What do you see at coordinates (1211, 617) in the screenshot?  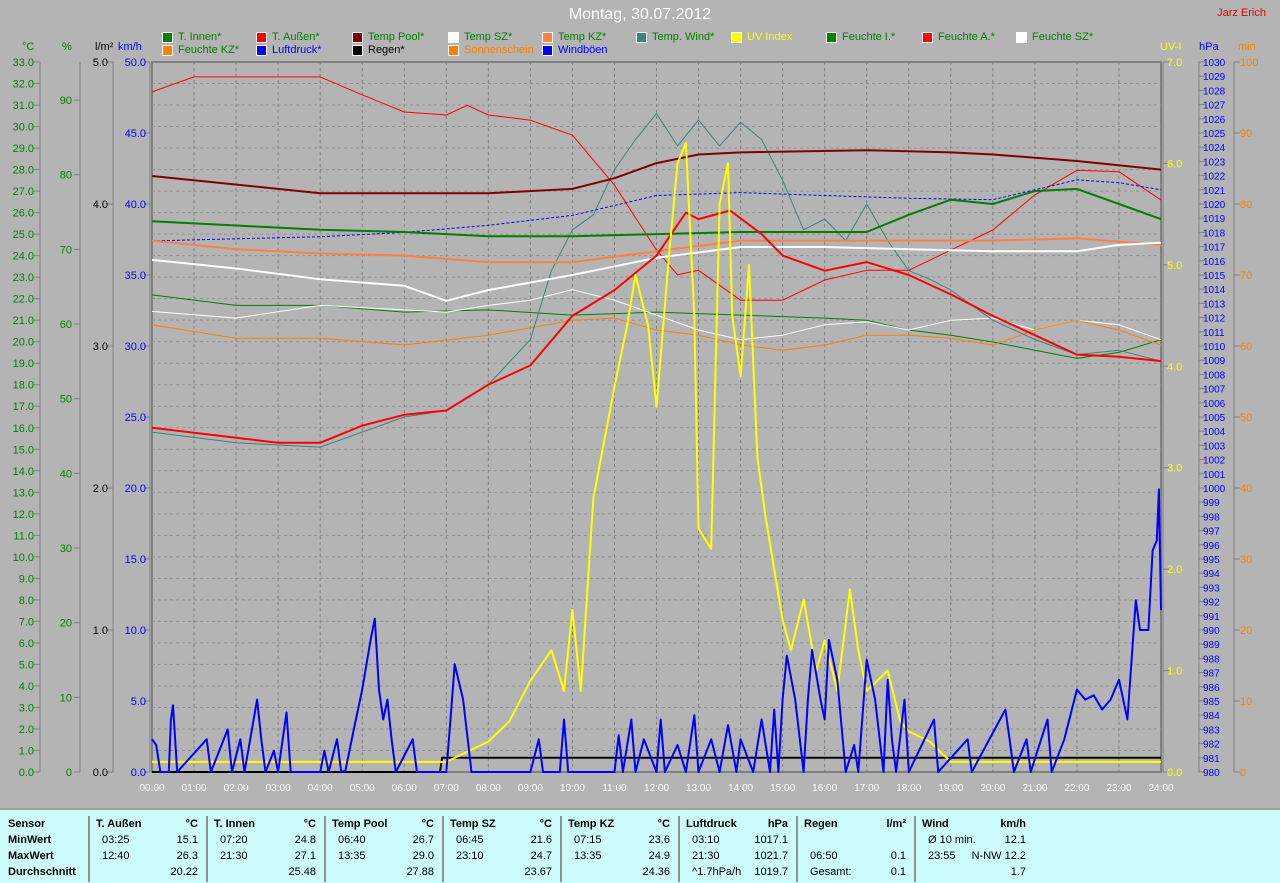 I see `axis-tick-label: 991` at bounding box center [1211, 617].